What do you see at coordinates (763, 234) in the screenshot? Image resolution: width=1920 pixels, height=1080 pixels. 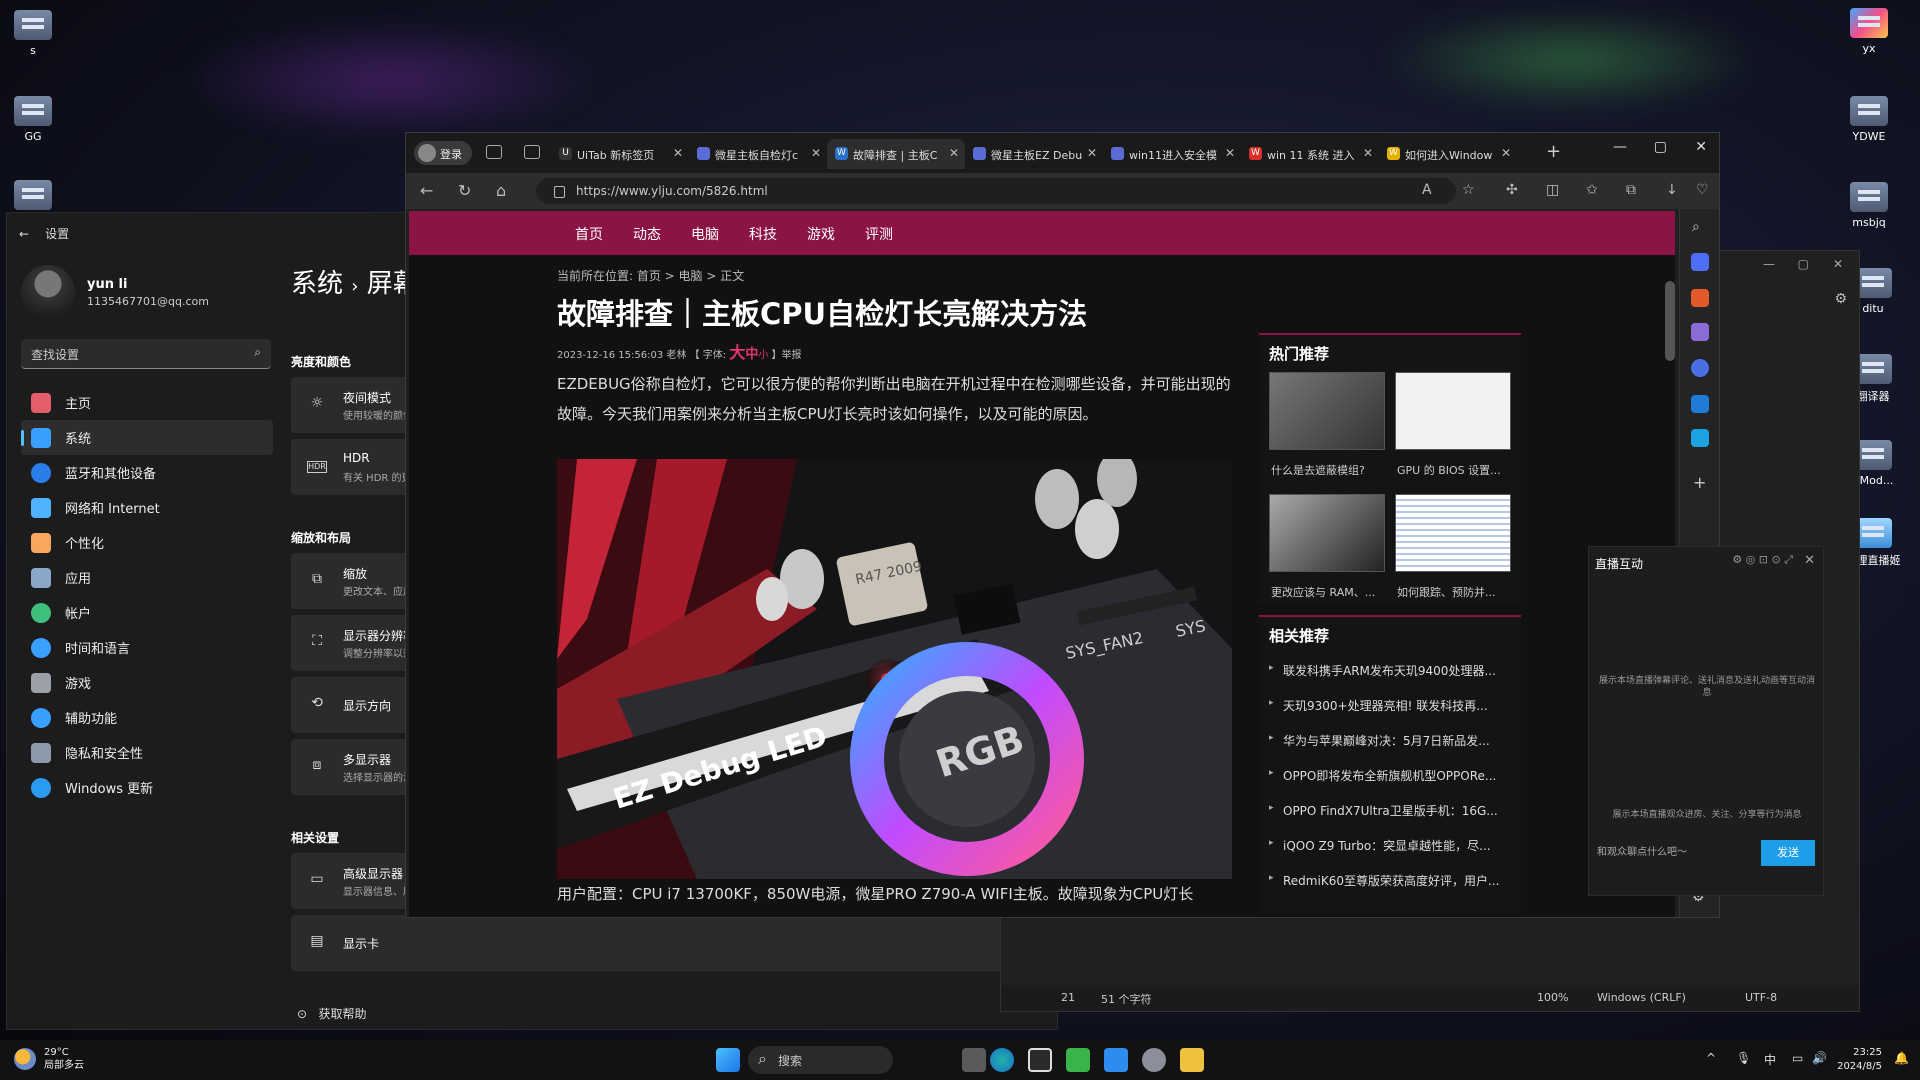 I see `nav-link: 科技` at bounding box center [763, 234].